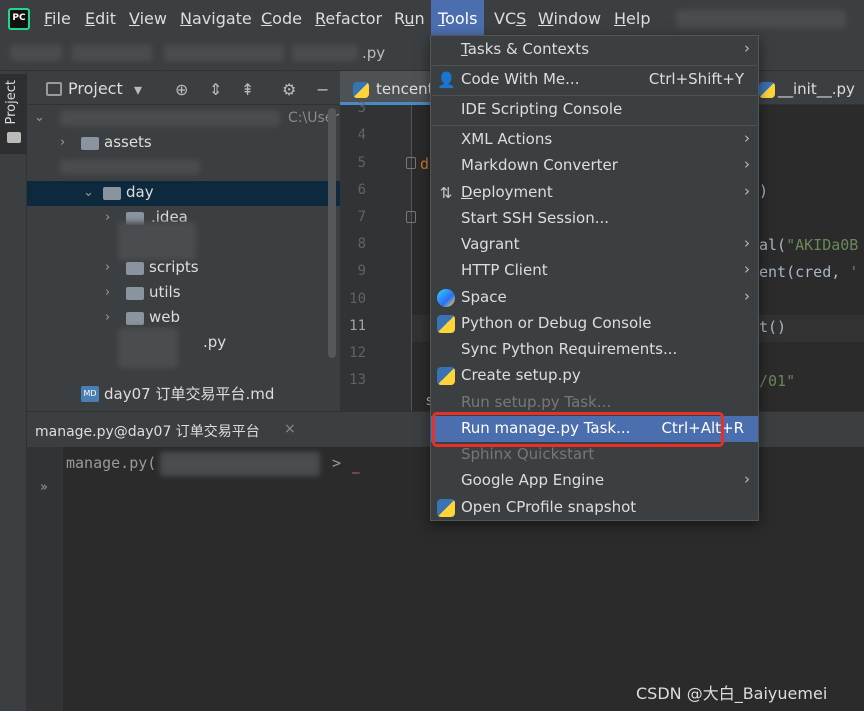  I want to click on run-tab: manage.py@day07 订单交易平台, so click(147, 431).